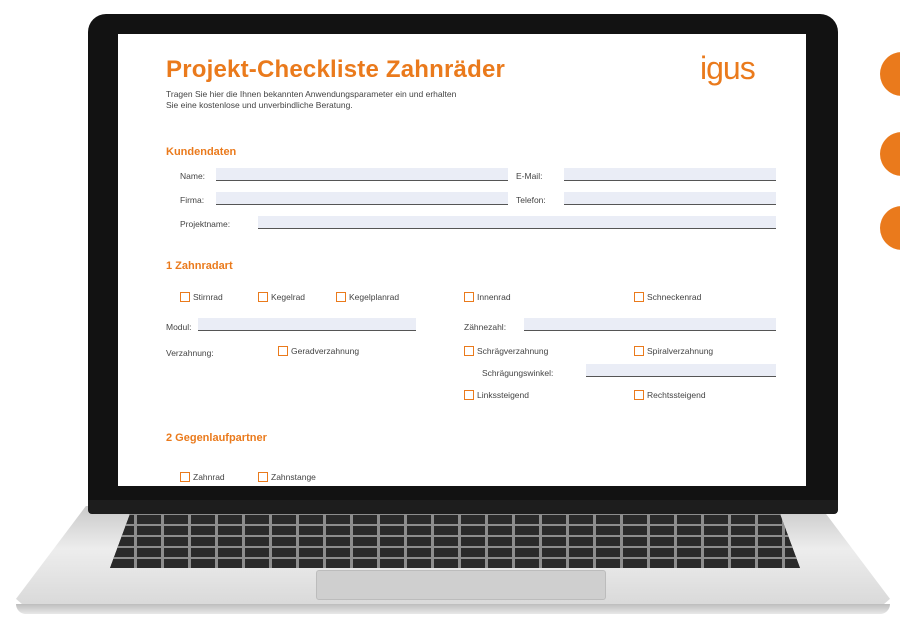 The height and width of the screenshot is (624, 900). Describe the element at coordinates (728, 68) in the screenshot. I see `igus-logo: igus` at that location.